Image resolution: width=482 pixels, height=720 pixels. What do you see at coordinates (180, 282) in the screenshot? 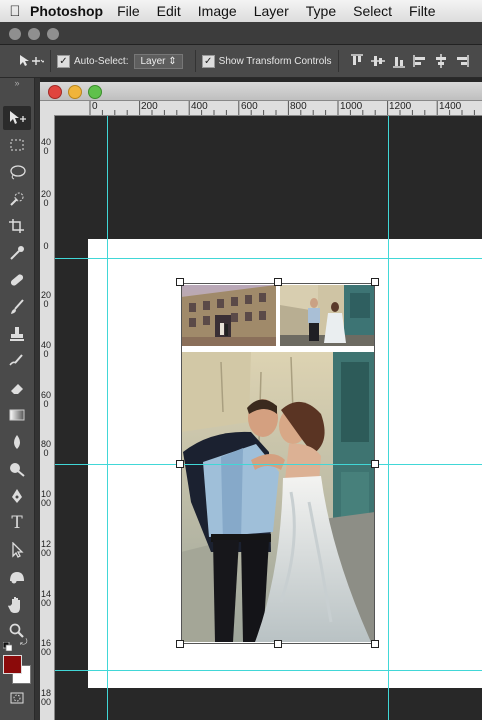
I see `transform-handle-top-left` at bounding box center [180, 282].